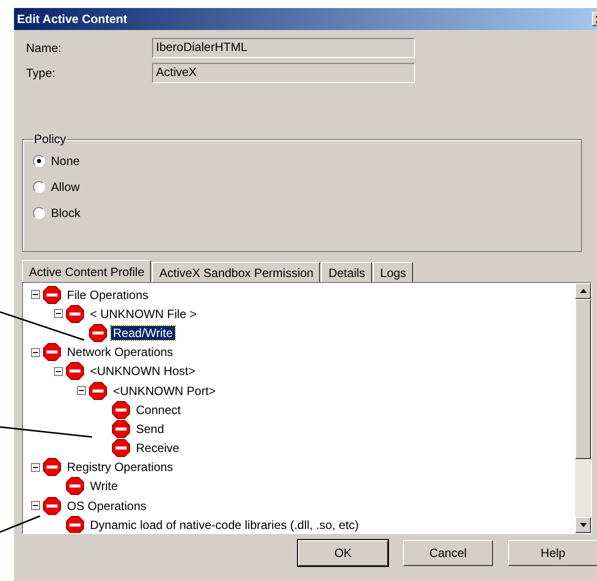  Describe the element at coordinates (143, 313) in the screenshot. I see `tree-item: < UNKNOWN File >` at that location.